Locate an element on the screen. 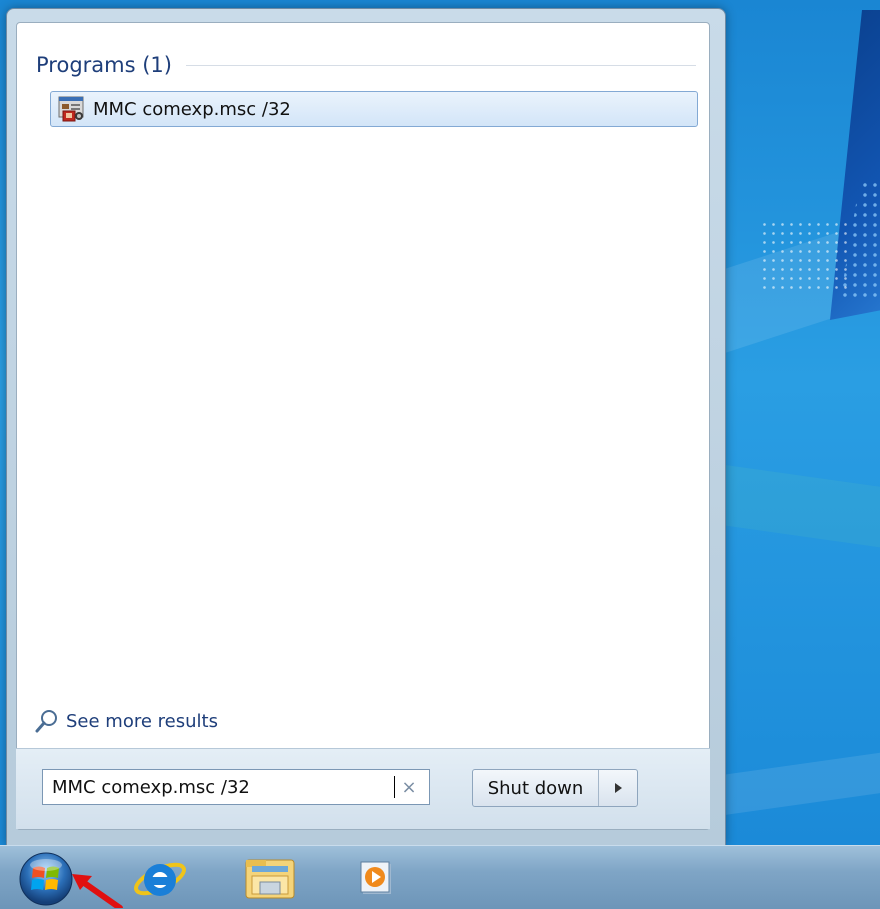 The width and height of the screenshot is (880, 909). taskbar-internet-explorer is located at coordinates (160, 879).